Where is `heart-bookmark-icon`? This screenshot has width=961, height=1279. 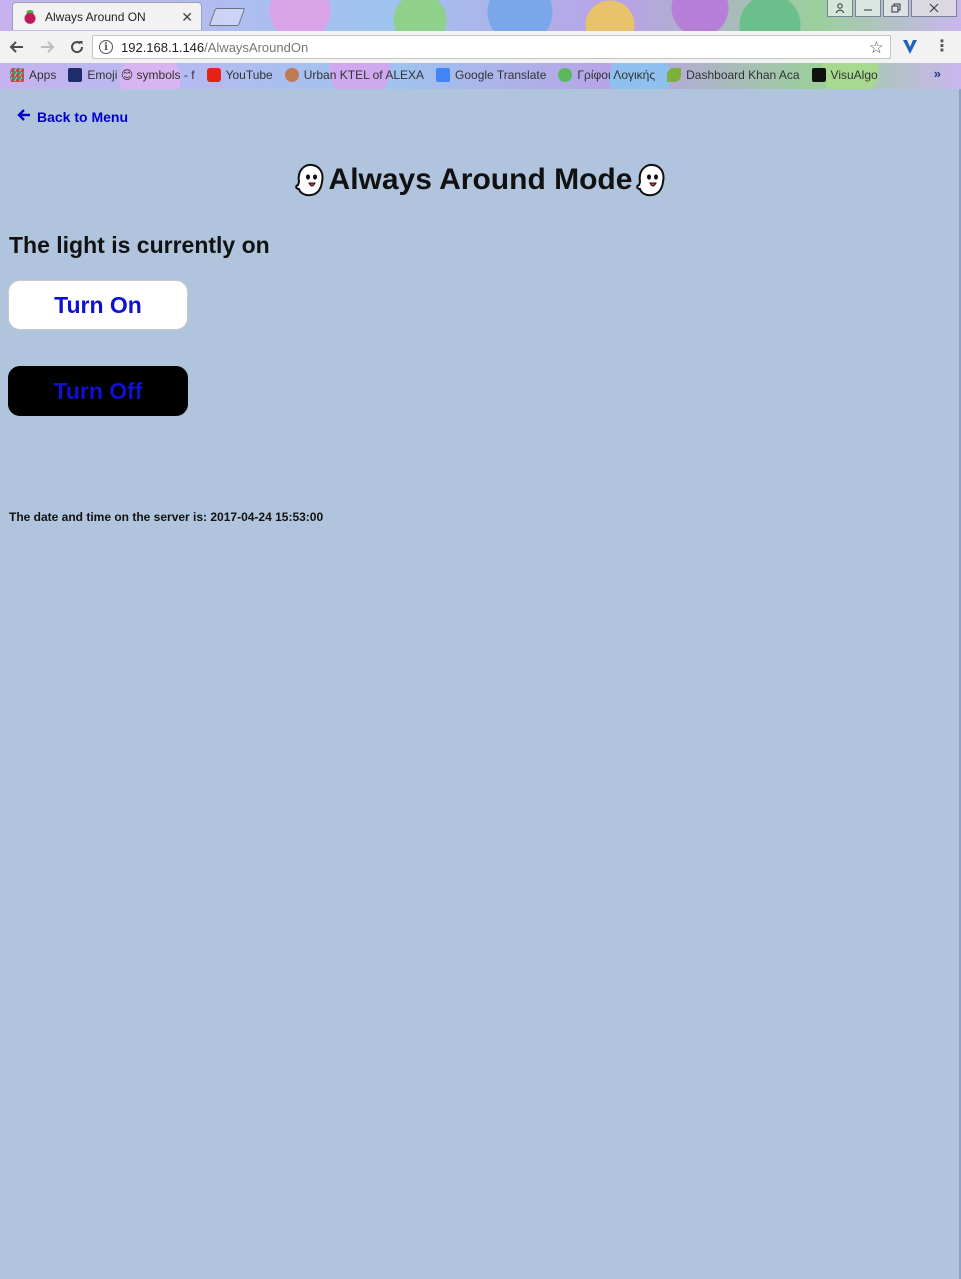
heart-bookmark-icon is located at coordinates (75, 75).